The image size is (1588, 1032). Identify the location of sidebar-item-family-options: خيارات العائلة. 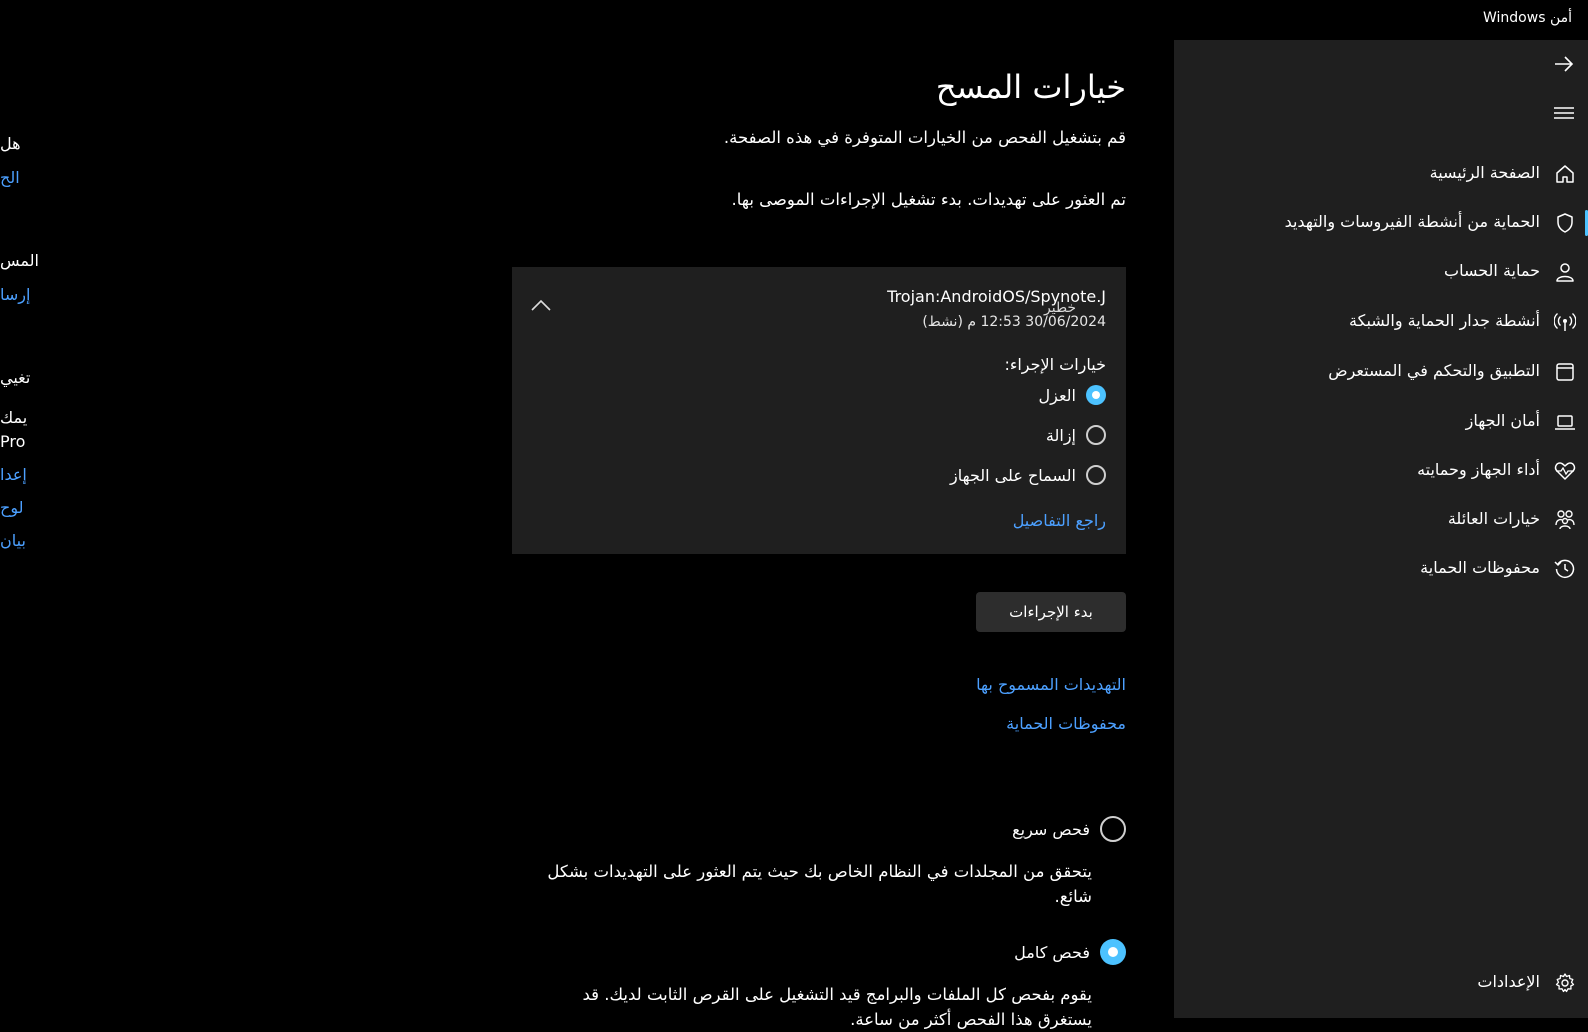
(1381, 520).